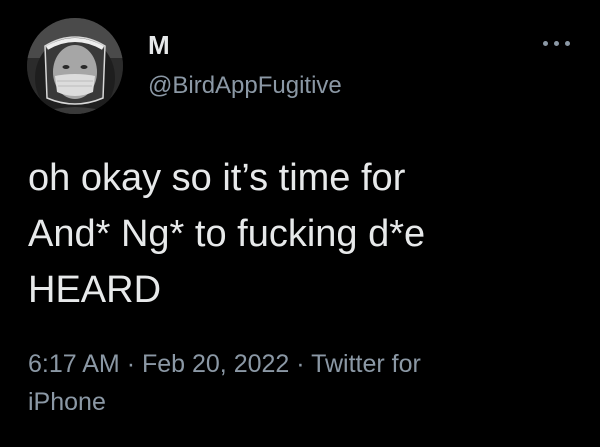  What do you see at coordinates (217, 178) in the screenshot?
I see `tweet-text-line: oh okay so it’s time for` at bounding box center [217, 178].